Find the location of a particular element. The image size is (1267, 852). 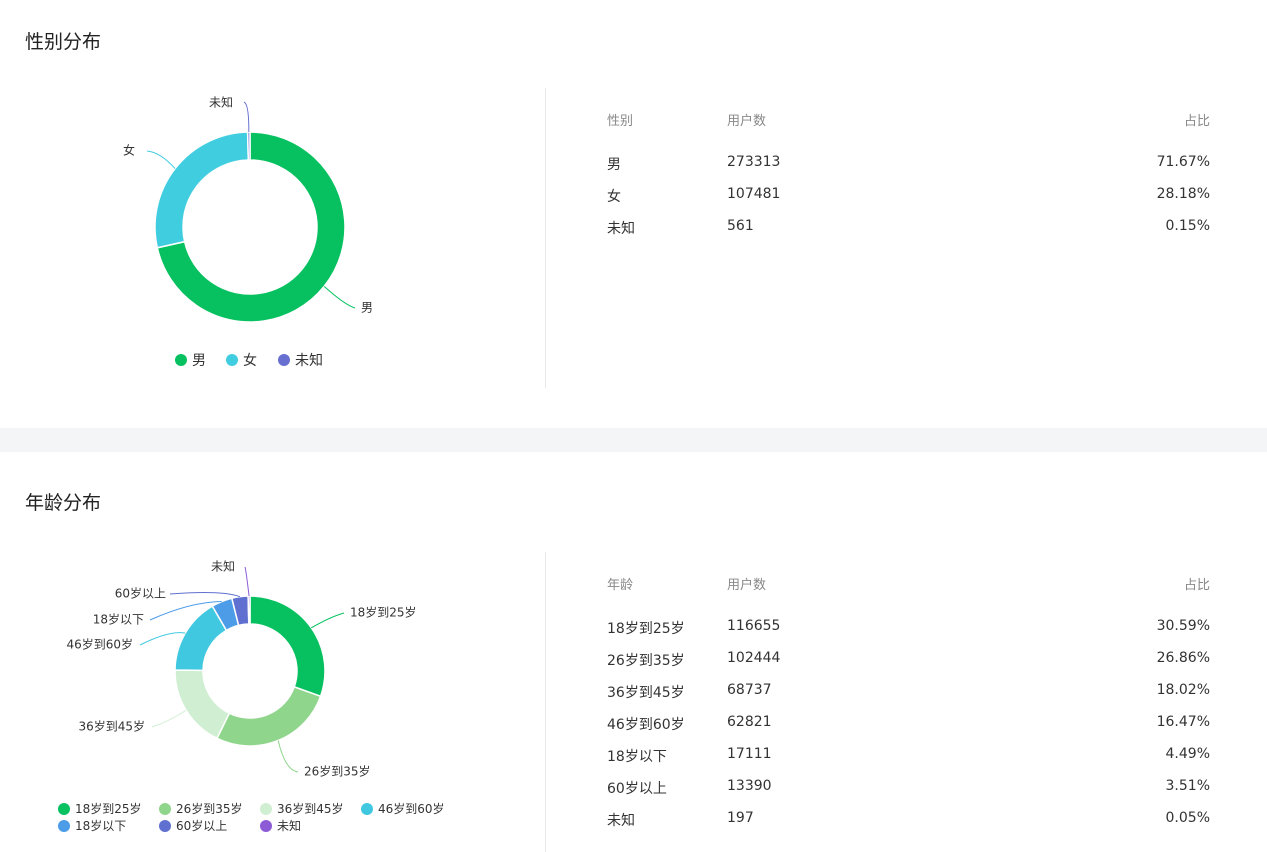

age-legend-item-3: 46岁到60岁 is located at coordinates (403, 808).